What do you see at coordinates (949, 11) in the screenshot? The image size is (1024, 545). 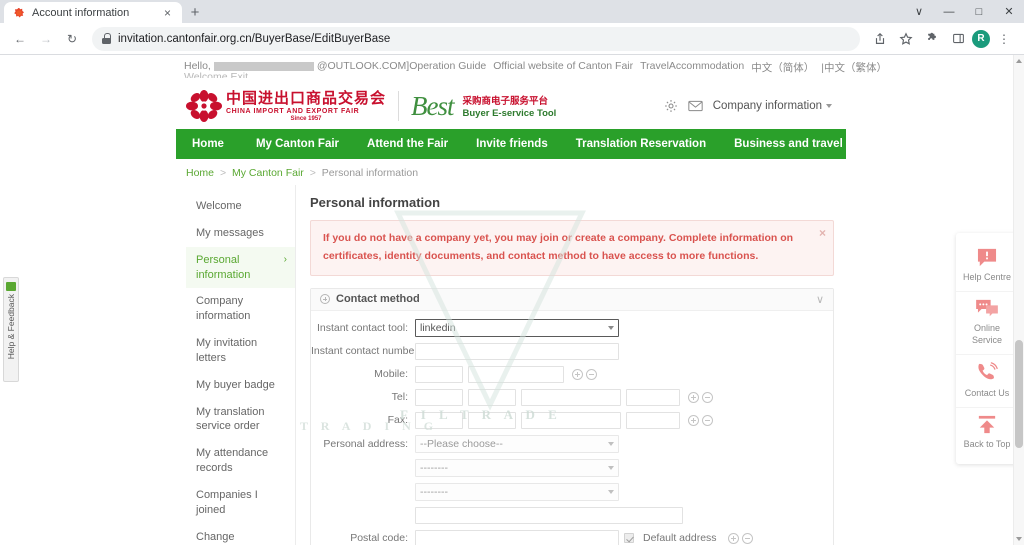 I see `minimize-button: —` at bounding box center [949, 11].